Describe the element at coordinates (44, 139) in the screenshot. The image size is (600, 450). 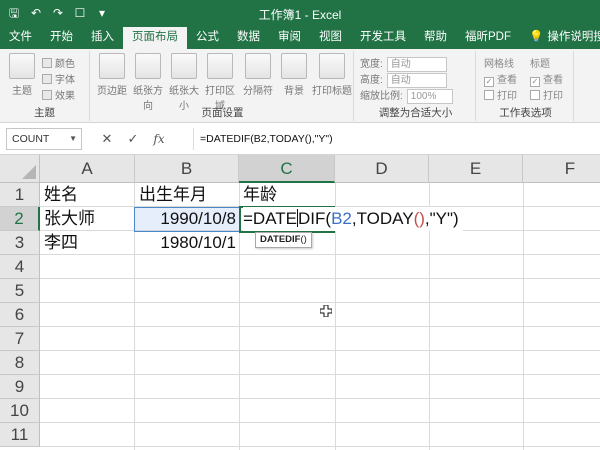
I see `name-box: COUNT ▼` at that location.